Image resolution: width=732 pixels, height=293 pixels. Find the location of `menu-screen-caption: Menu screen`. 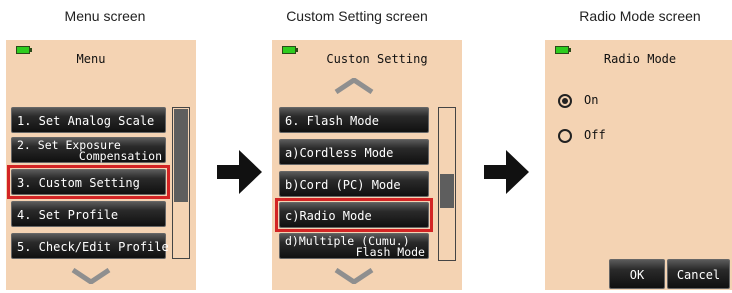

menu-screen-caption: Menu screen is located at coordinates (105, 16).